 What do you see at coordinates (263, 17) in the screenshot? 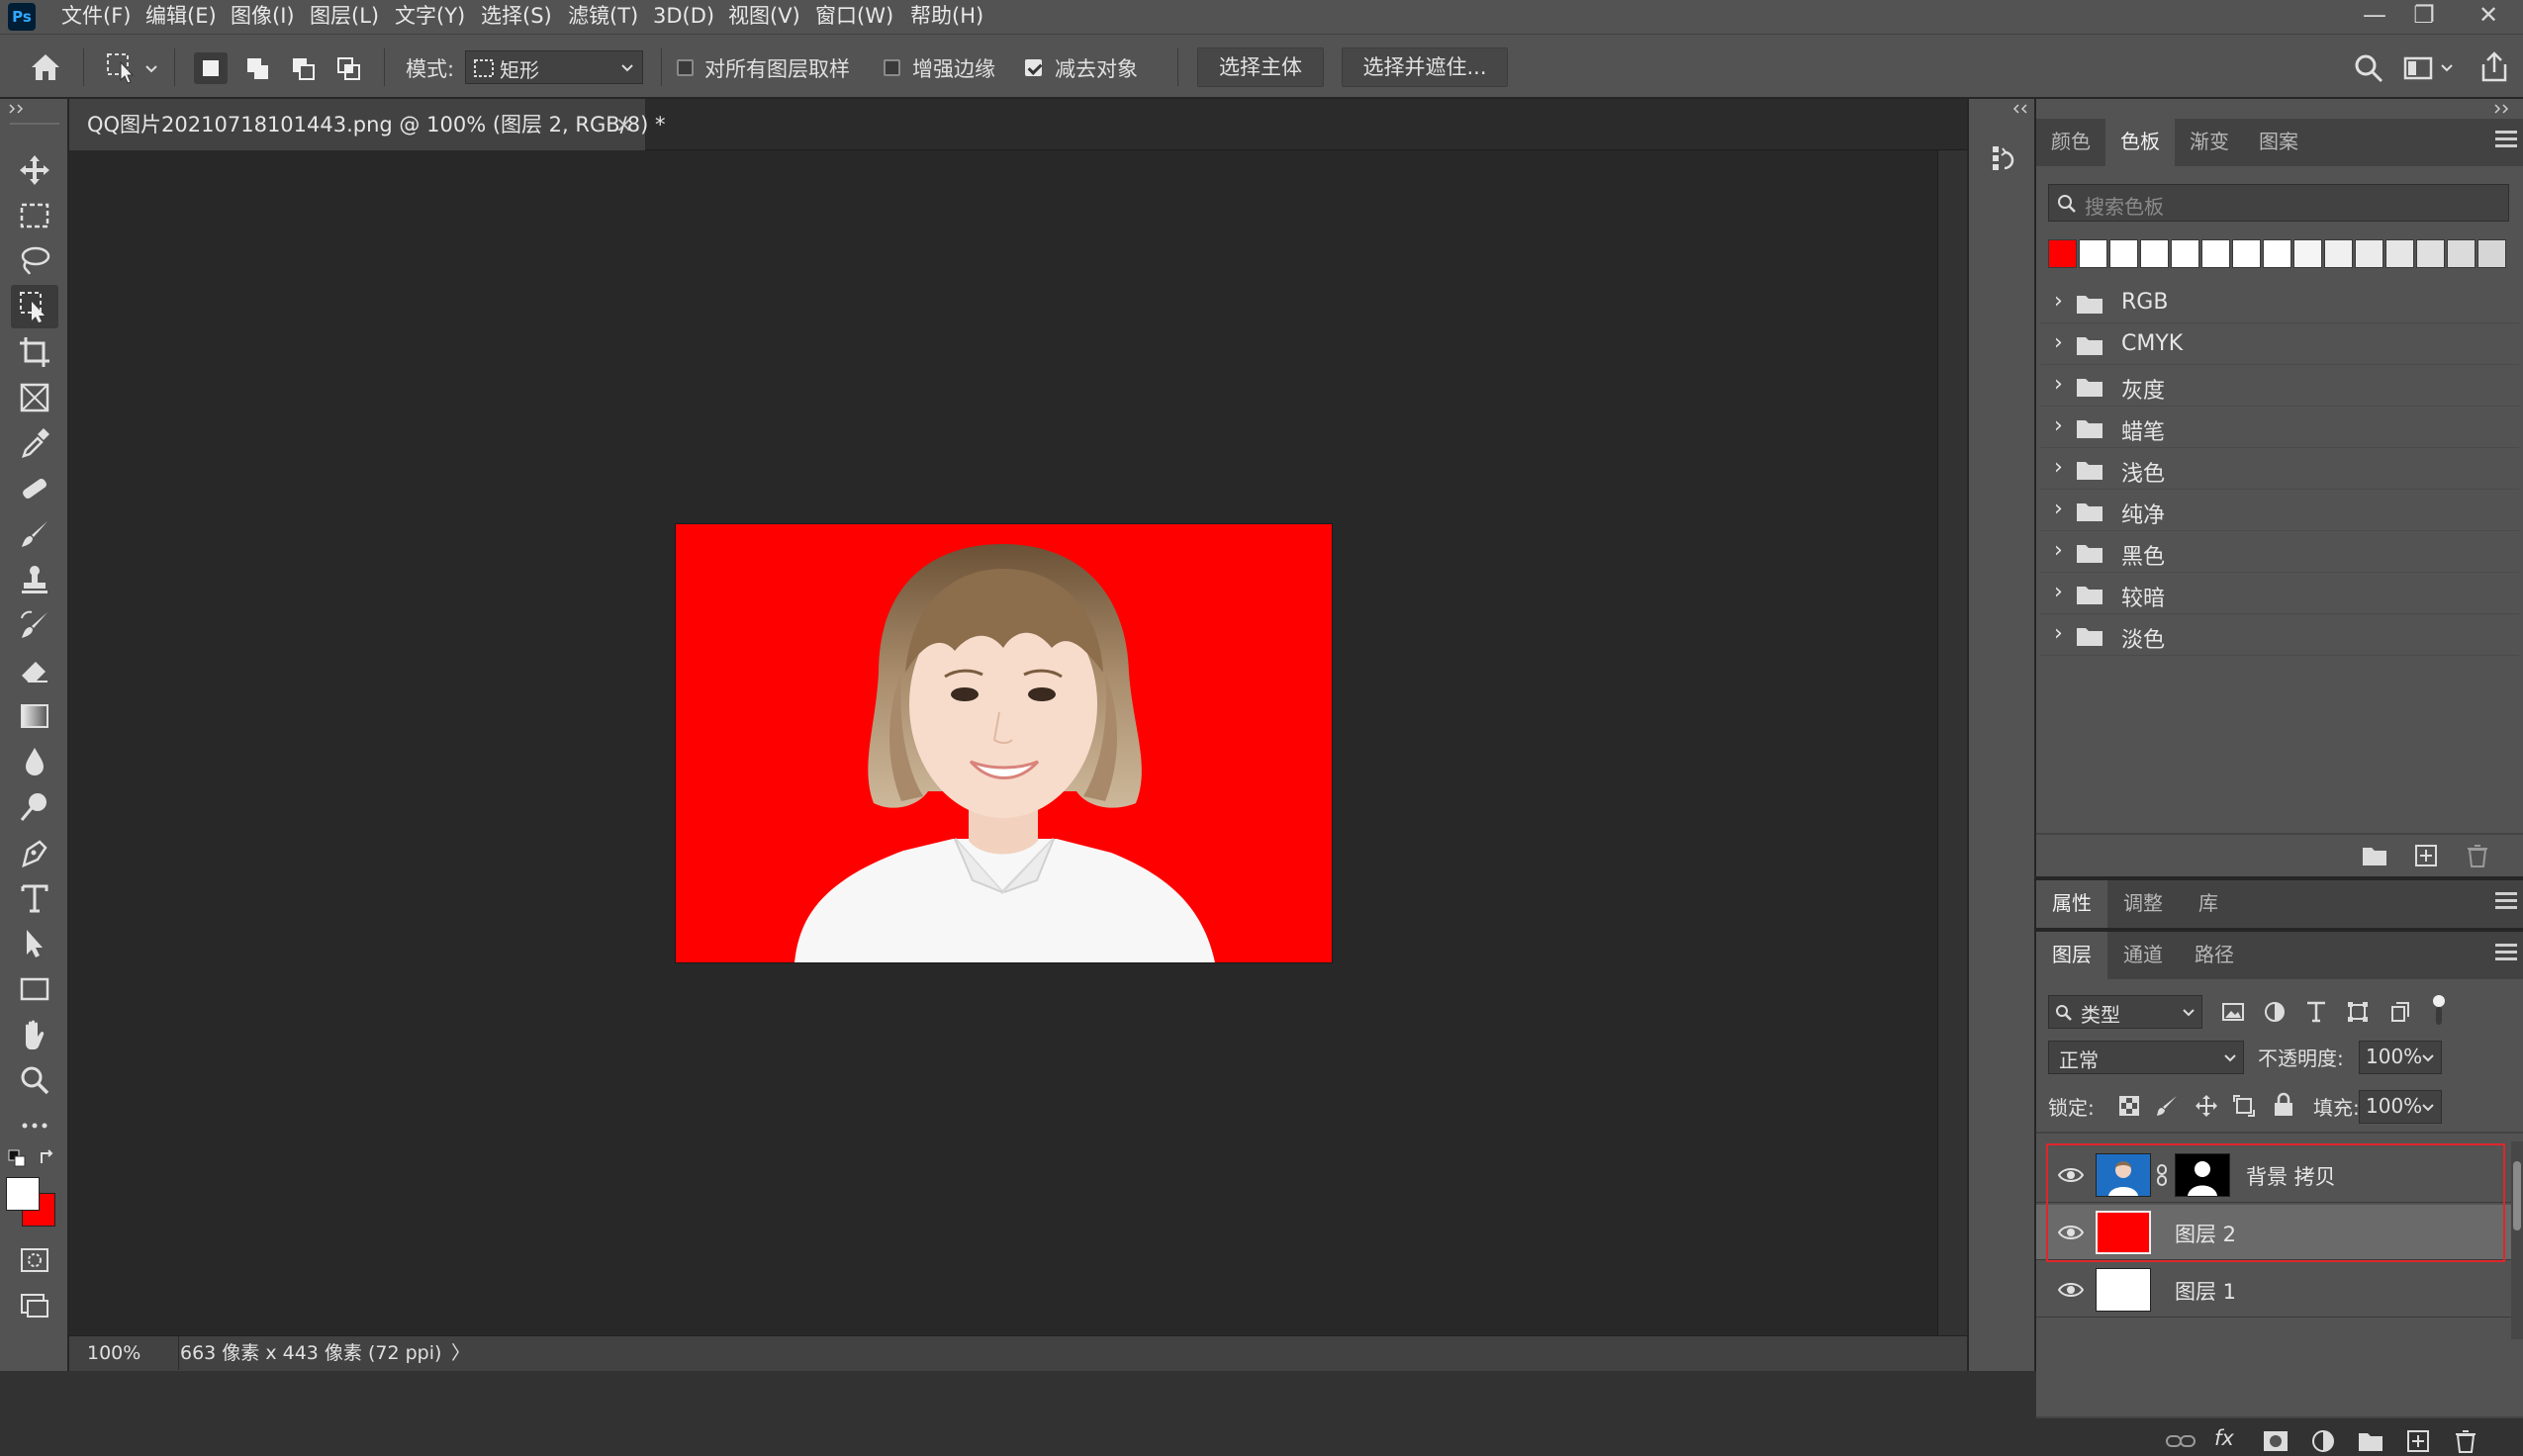
I see `menu-image: 图像(I)` at bounding box center [263, 17].